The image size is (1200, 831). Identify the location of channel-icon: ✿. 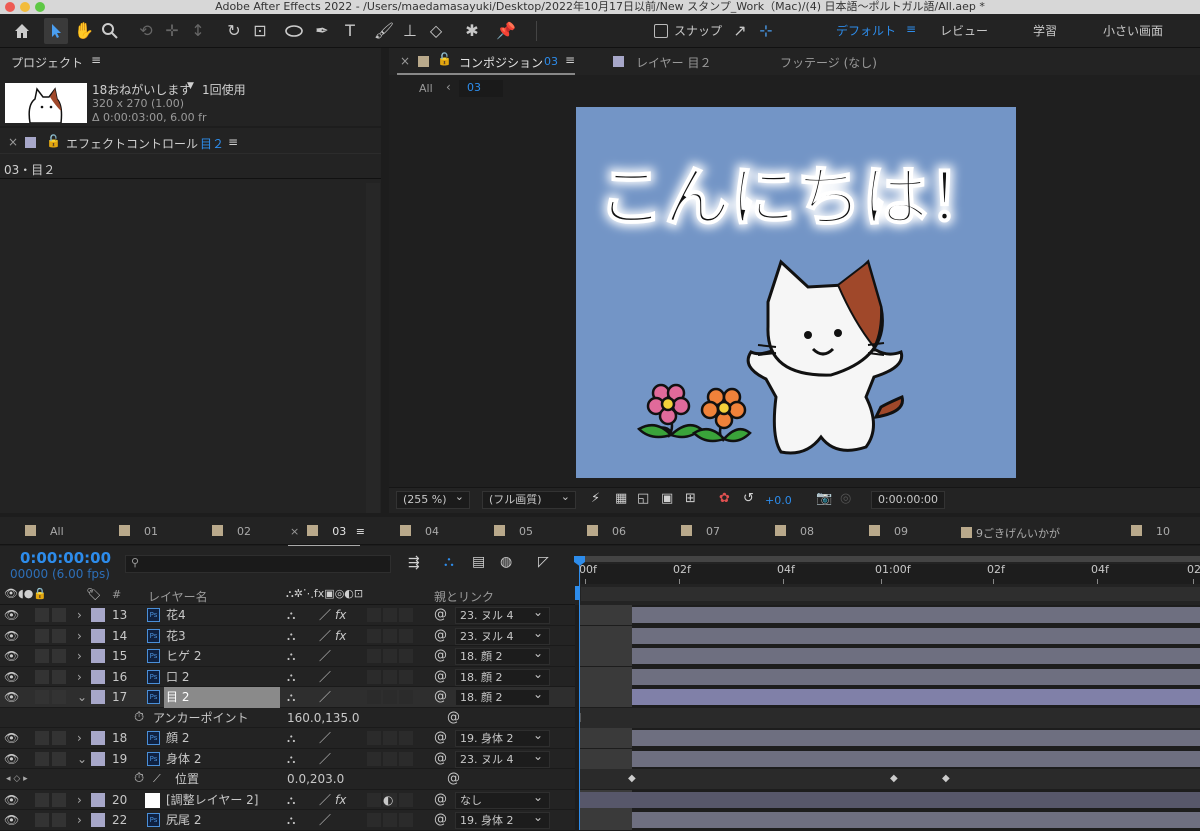
(724, 498).